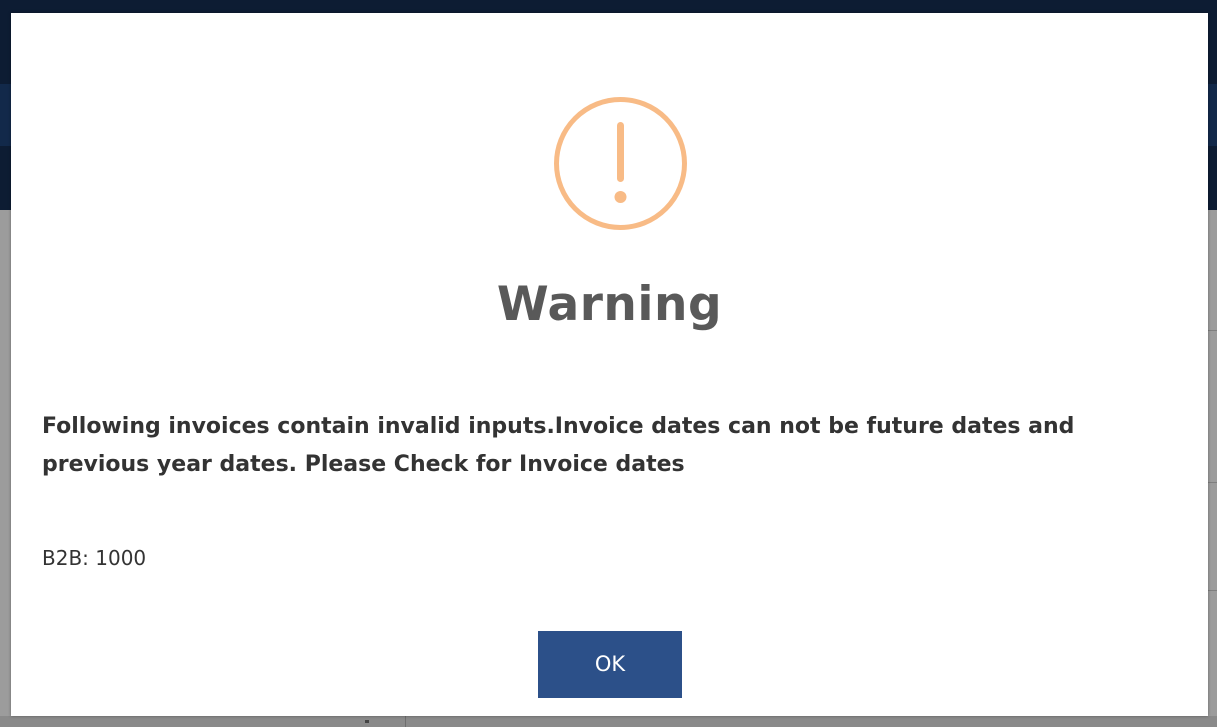 The image size is (1217, 727). I want to click on exclamation-circle-icon, so click(620, 163).